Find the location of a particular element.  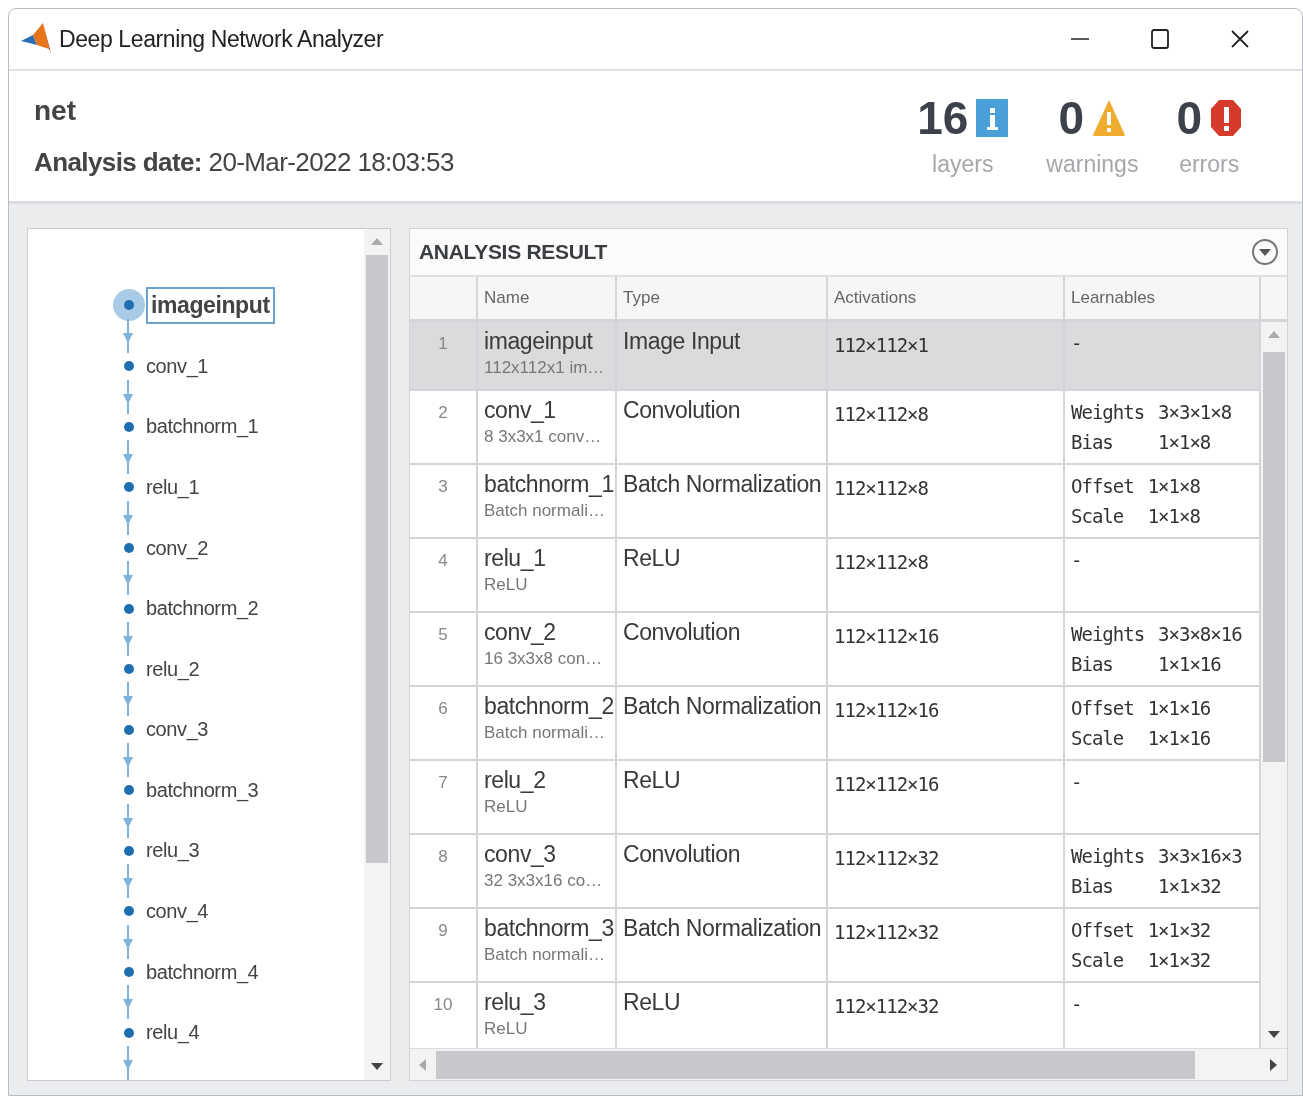

layer-name: conv_2 is located at coordinates (520, 632).